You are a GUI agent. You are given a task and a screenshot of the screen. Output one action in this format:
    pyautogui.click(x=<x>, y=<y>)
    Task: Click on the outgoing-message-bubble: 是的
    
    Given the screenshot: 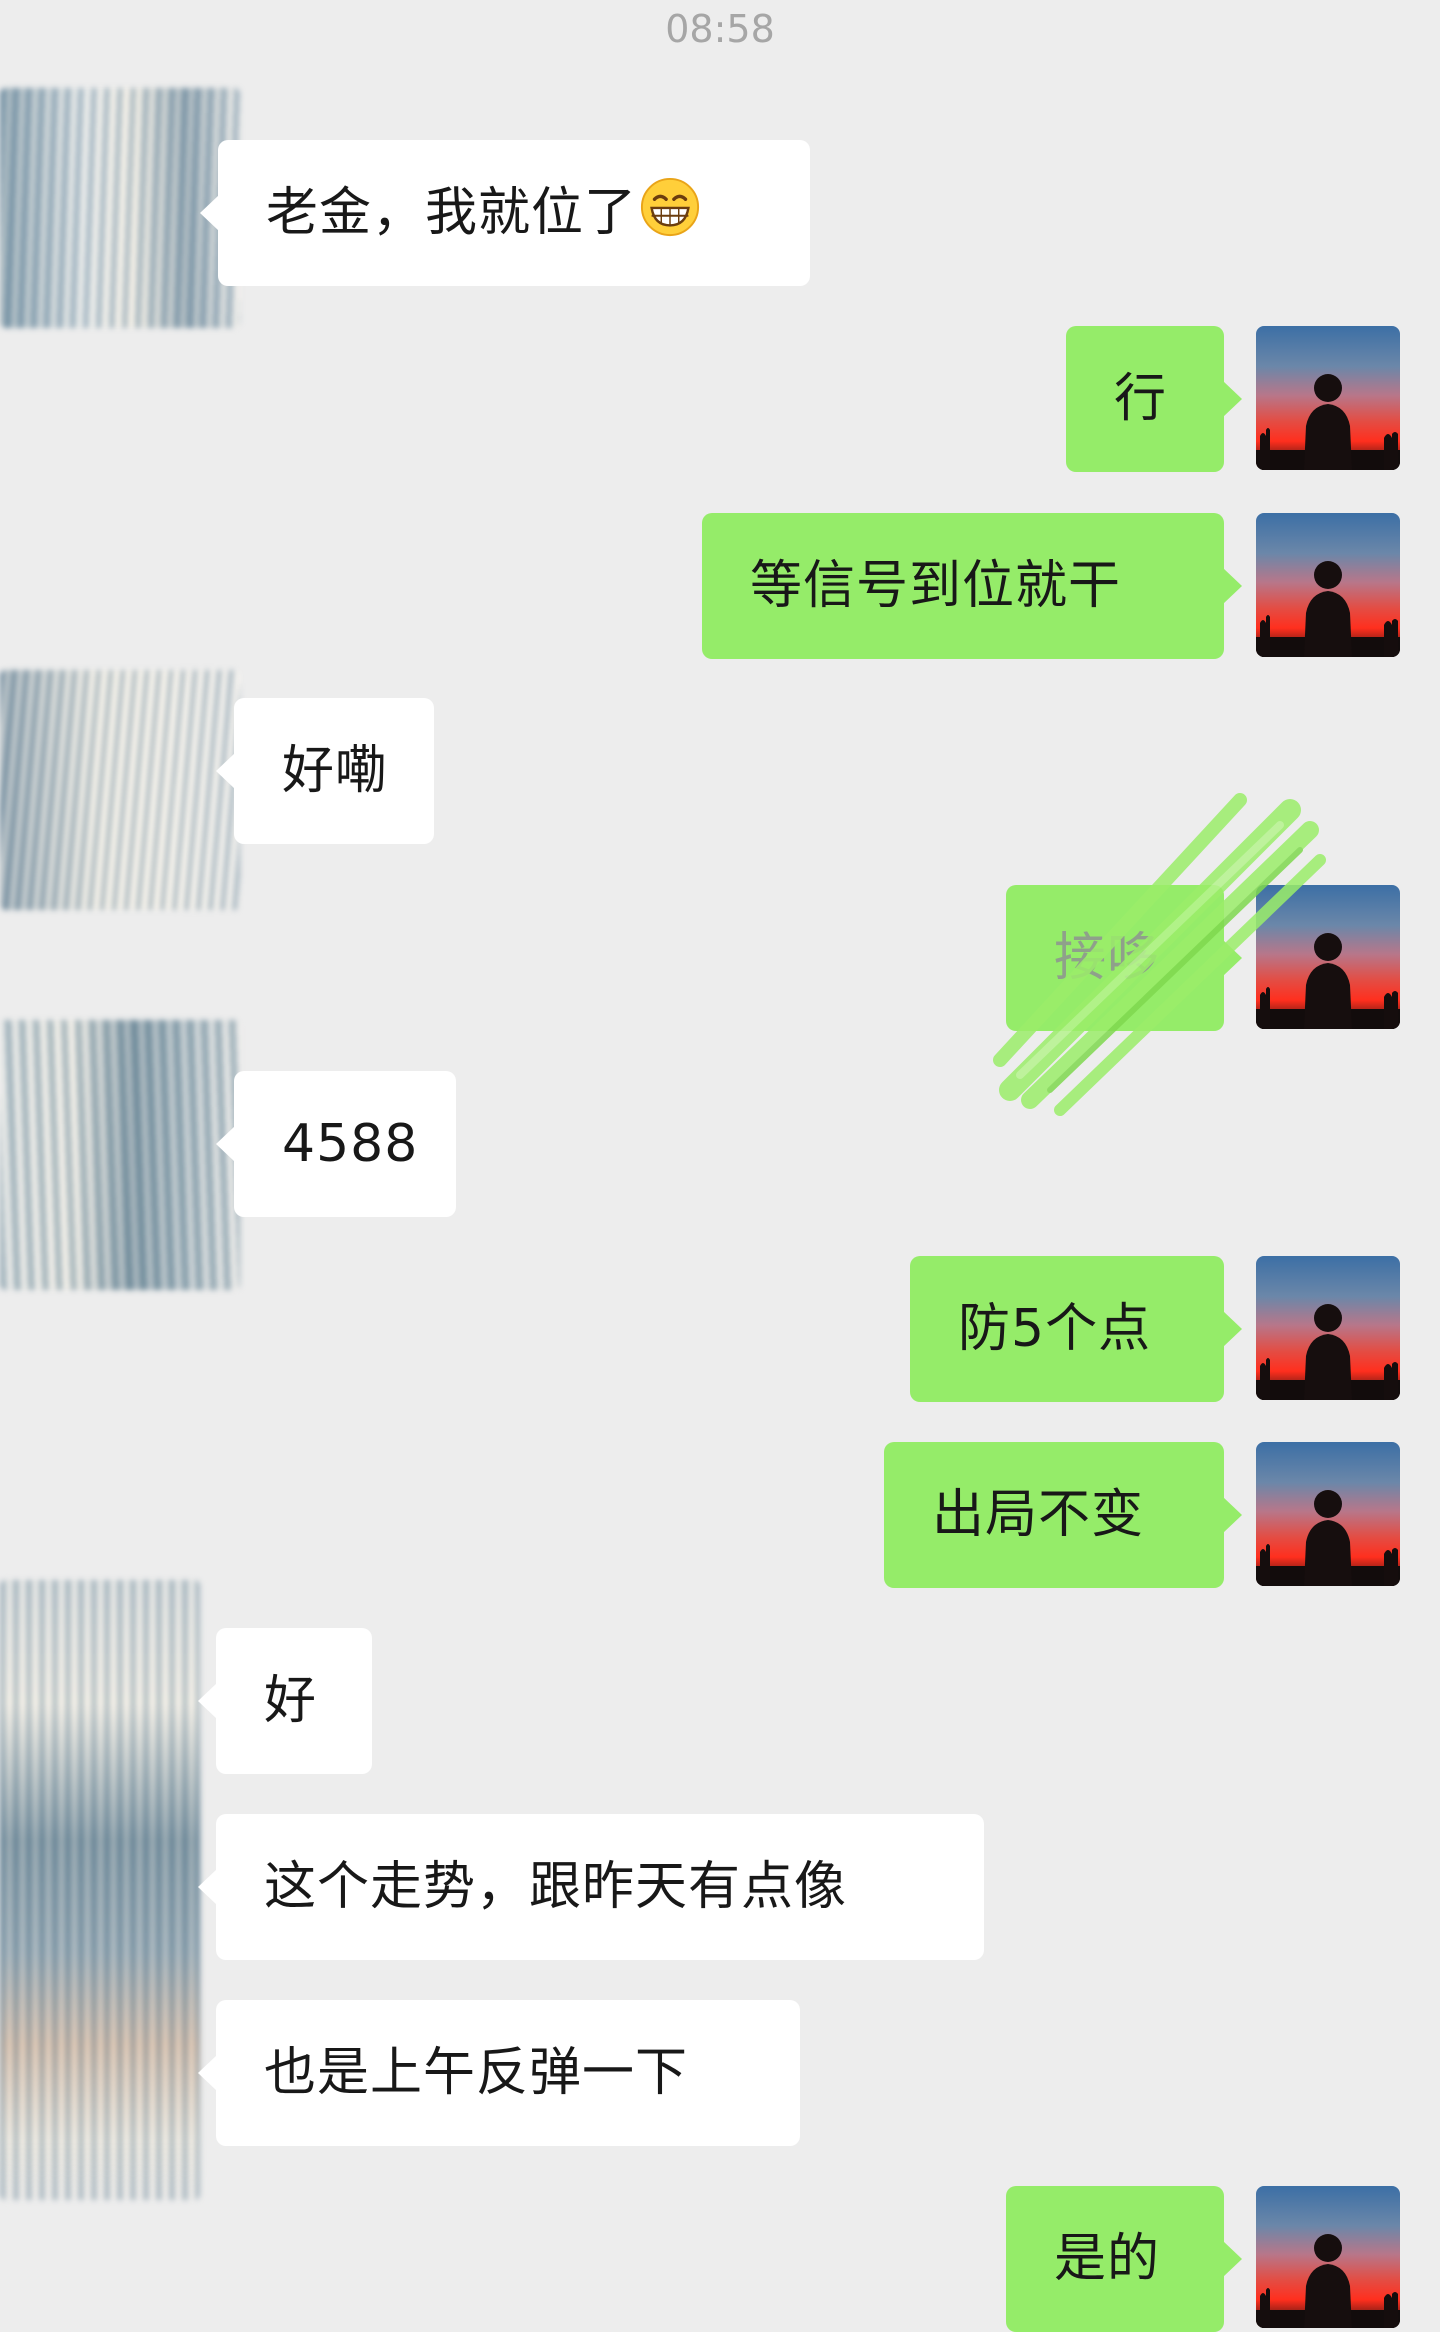 What is the action you would take?
    pyautogui.click(x=1124, y=2259)
    